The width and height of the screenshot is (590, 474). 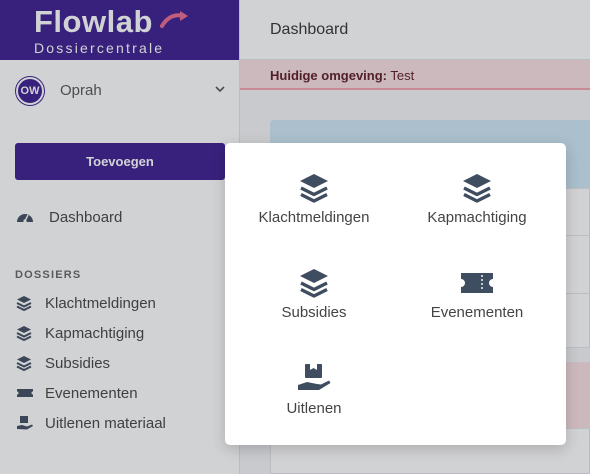 What do you see at coordinates (314, 377) in the screenshot?
I see `hand-box-icon` at bounding box center [314, 377].